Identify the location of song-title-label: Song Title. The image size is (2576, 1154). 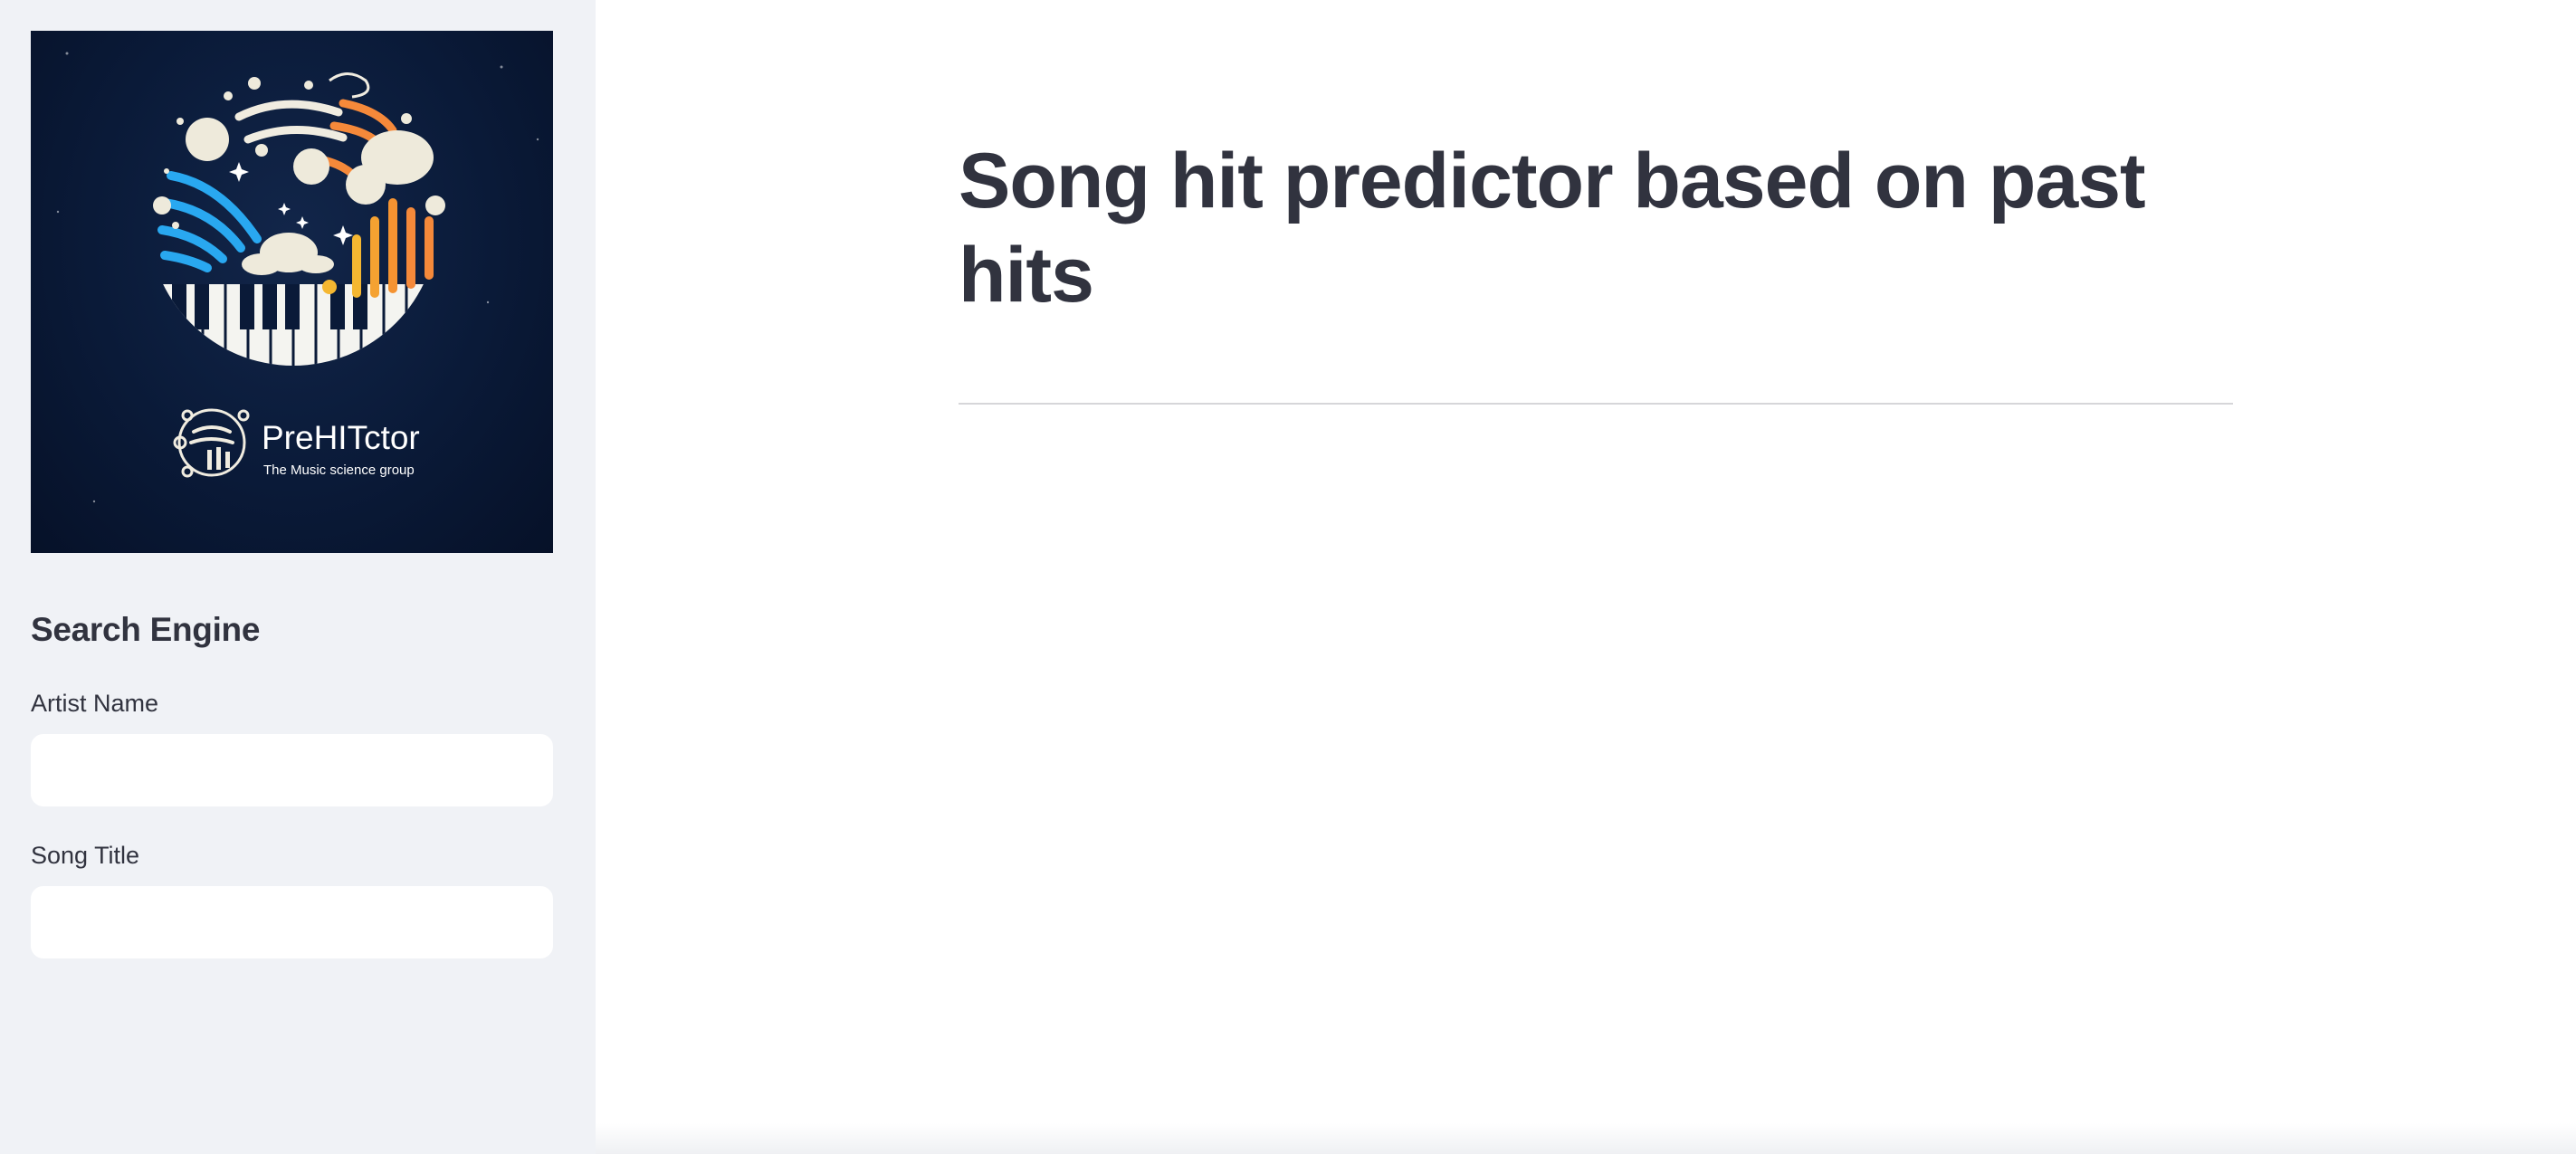
(86, 855).